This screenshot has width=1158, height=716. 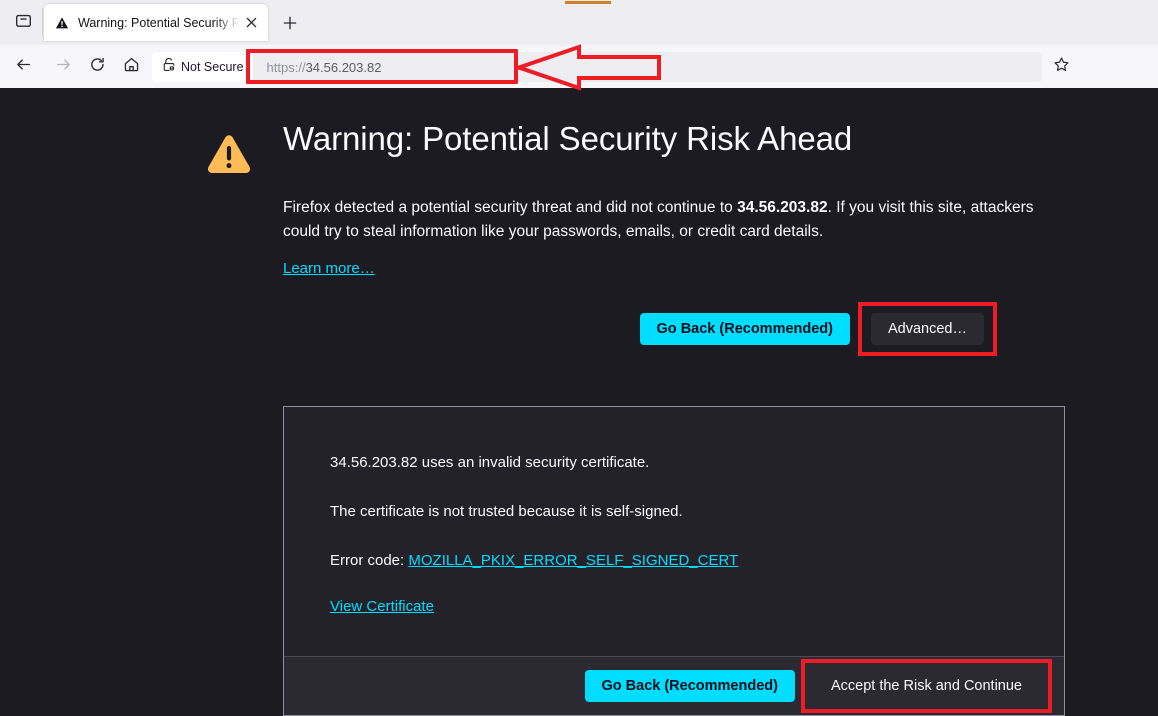 I want to click on left-pointing-arrow-annotation, so click(x=588, y=67).